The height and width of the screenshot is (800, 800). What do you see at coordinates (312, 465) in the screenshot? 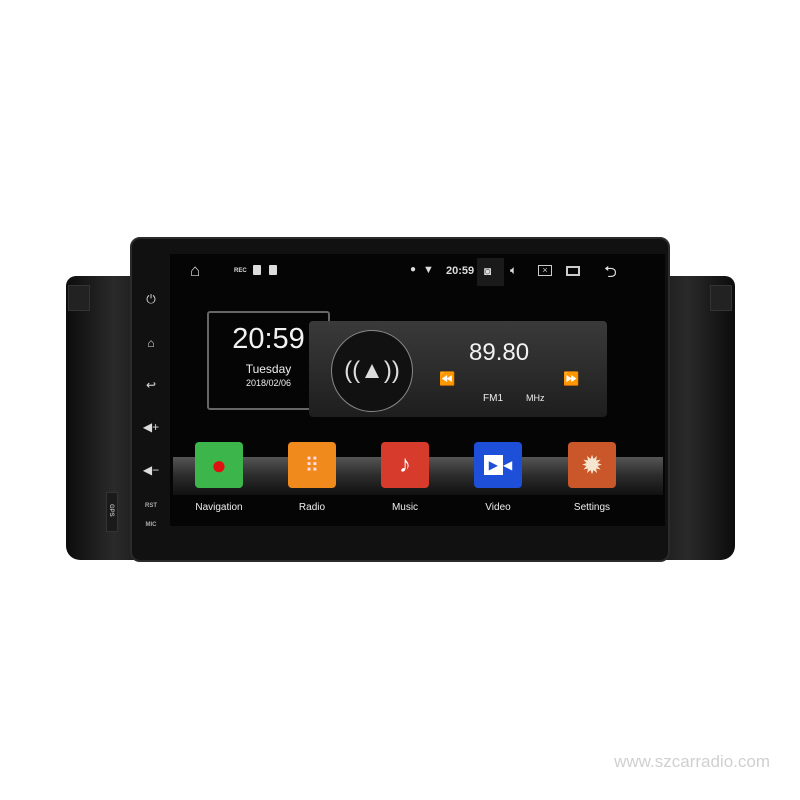
I see `radio-icon: ⠿` at bounding box center [312, 465].